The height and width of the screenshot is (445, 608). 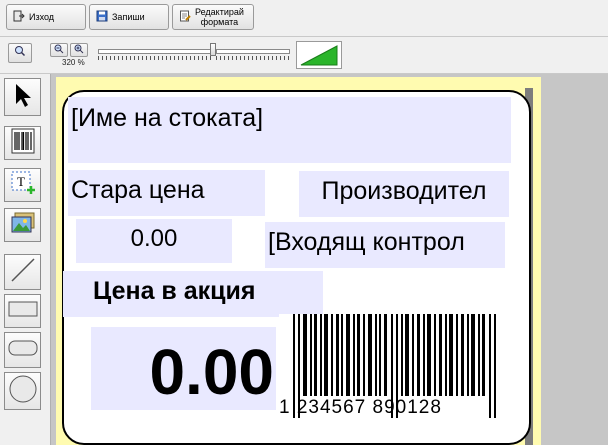 I want to click on zoom-in-button, so click(x=79, y=50).